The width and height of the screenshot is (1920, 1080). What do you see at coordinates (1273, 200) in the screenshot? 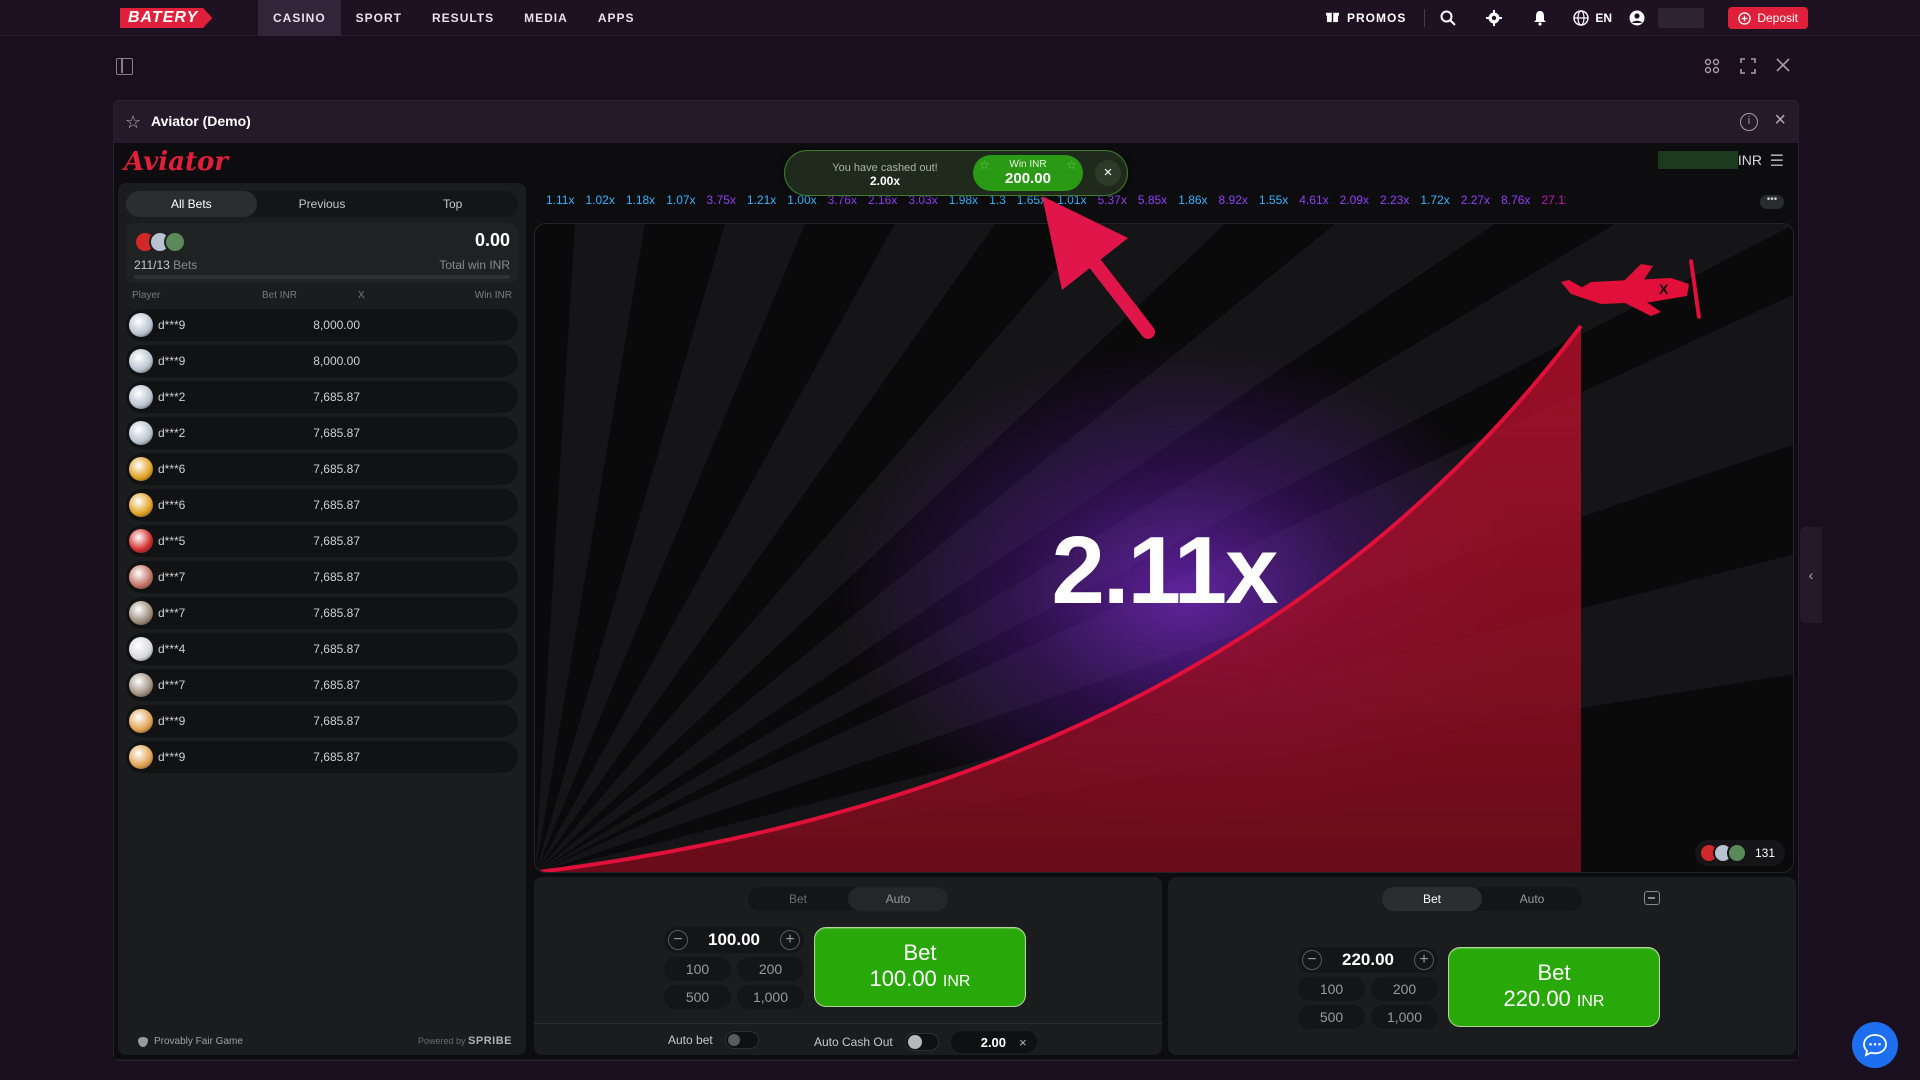
I see `history-multiplier: 1.55x` at bounding box center [1273, 200].